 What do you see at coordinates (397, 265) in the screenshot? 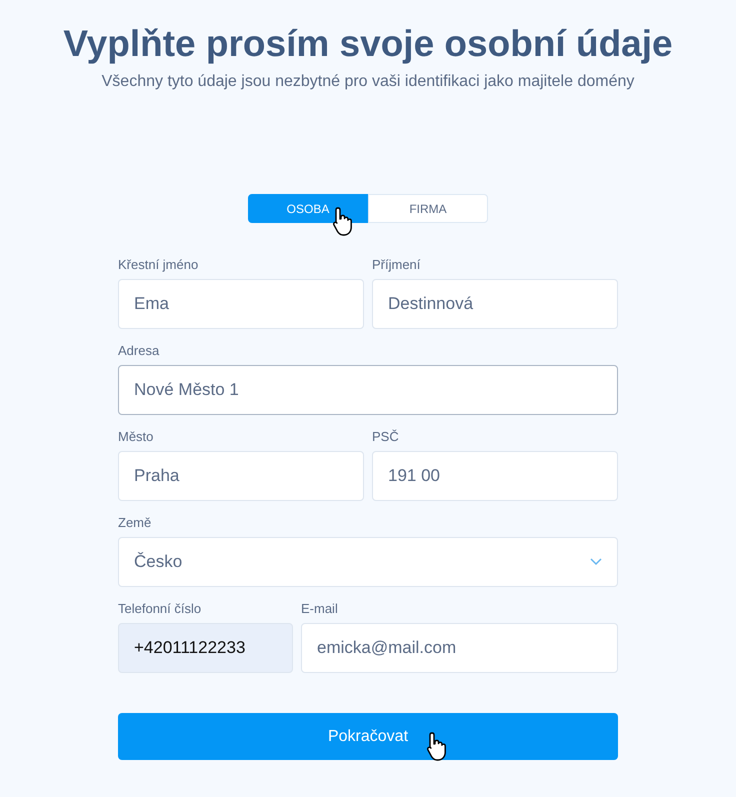
I see `field-label: Příjmení` at bounding box center [397, 265].